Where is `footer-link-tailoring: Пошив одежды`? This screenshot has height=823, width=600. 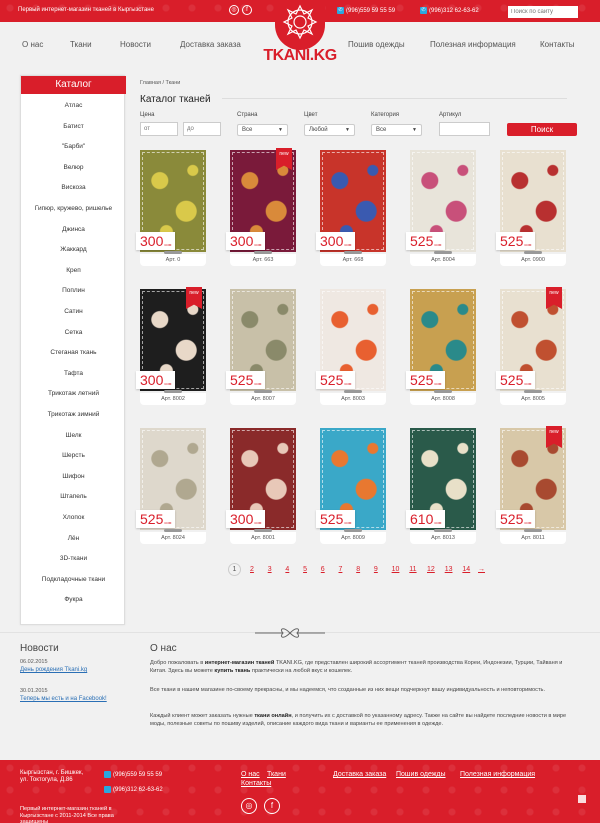
footer-link-tailoring: Пошив одежды is located at coordinates (421, 774).